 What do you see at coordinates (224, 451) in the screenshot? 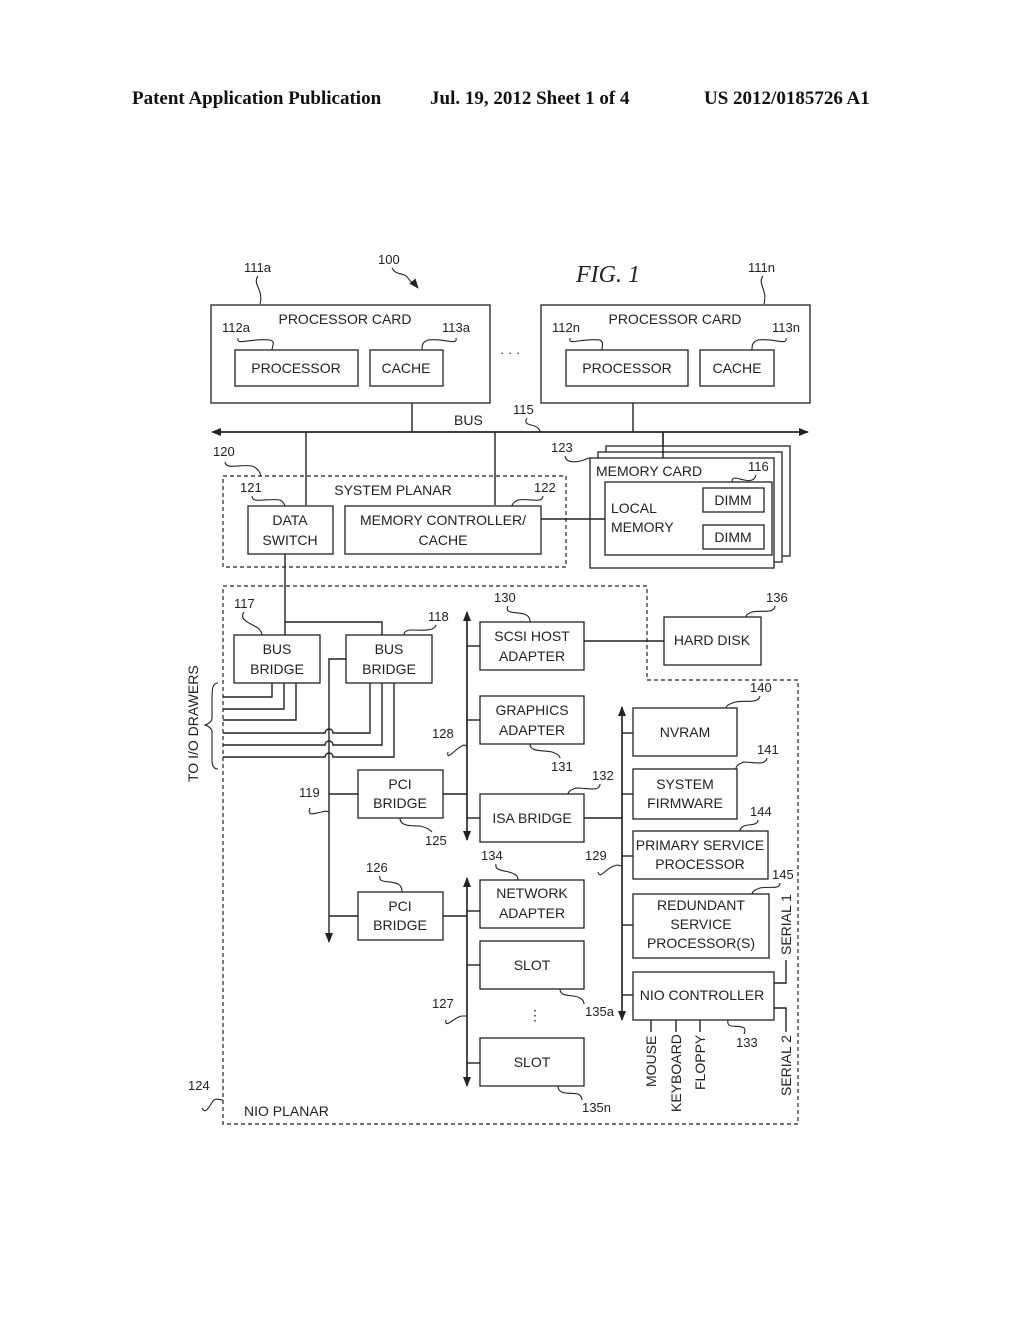
I see `svg-text: 120` at bounding box center [224, 451].